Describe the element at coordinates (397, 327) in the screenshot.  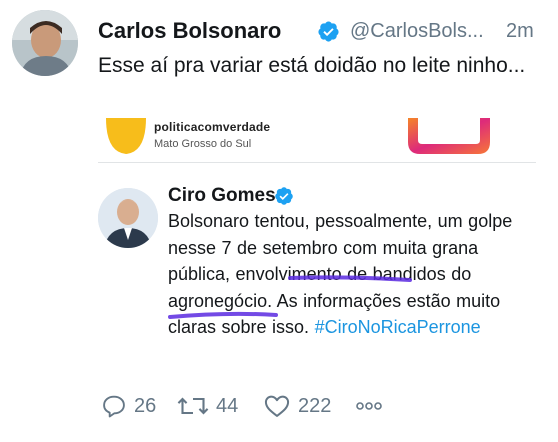
I see `quoted-hashtag: #CiroNoRicaPerrone` at that location.